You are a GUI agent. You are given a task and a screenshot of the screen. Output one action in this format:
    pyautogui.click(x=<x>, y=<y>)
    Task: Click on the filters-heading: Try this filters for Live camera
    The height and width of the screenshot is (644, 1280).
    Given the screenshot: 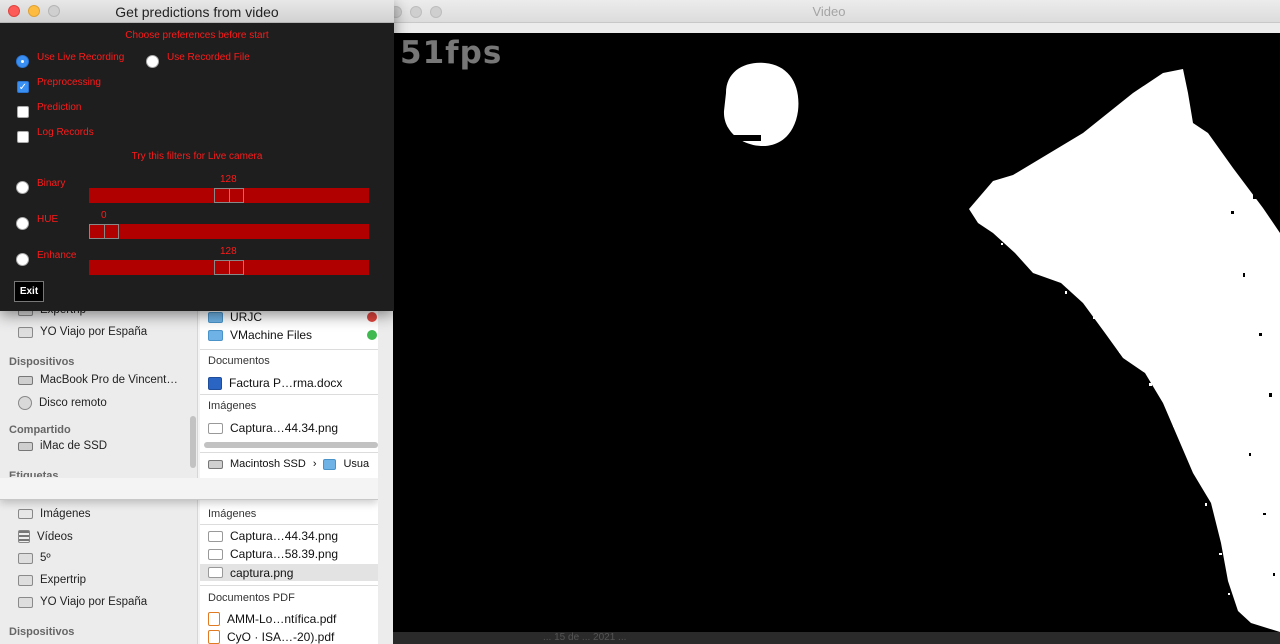 What is the action you would take?
    pyautogui.click(x=197, y=156)
    